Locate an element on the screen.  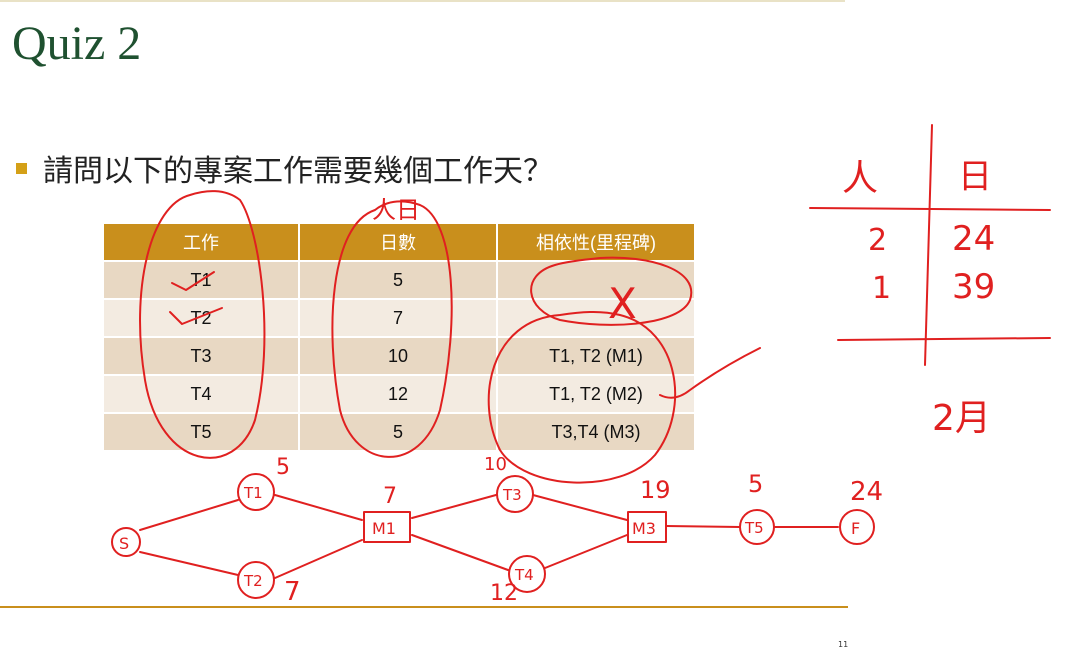
t1-duration: 5 is located at coordinates (283, 467).